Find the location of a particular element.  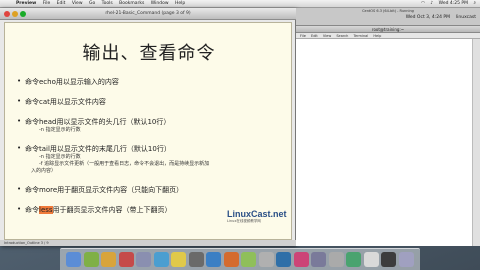

vm-user: linuxcast is located at coordinates (466, 17).